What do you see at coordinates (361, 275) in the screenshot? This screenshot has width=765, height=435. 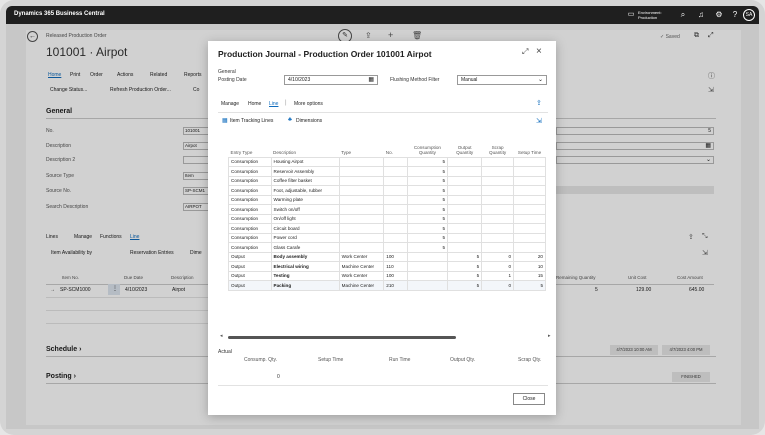 I see `cell-type: Work Center` at bounding box center [361, 275].